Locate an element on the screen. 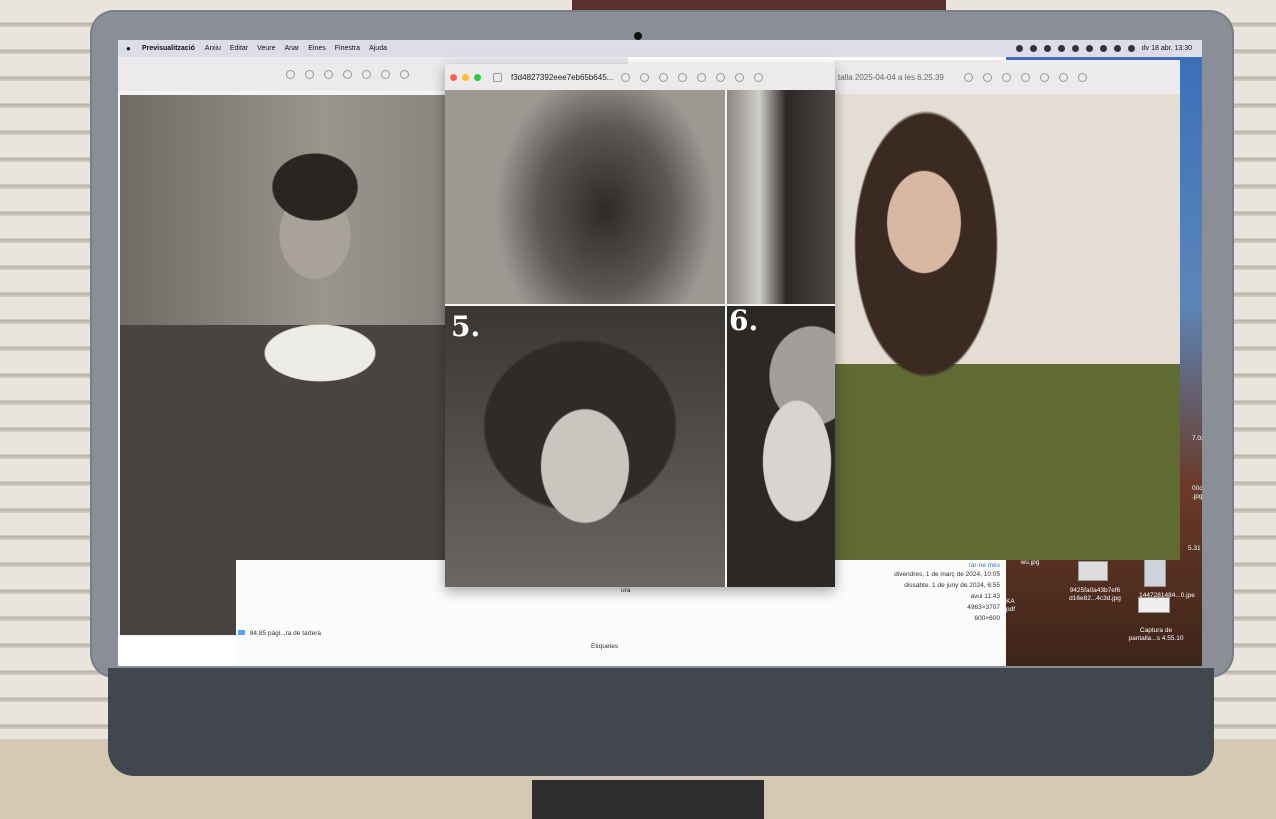 The image size is (1276, 819). menu-edit: Editar is located at coordinates (239, 48).